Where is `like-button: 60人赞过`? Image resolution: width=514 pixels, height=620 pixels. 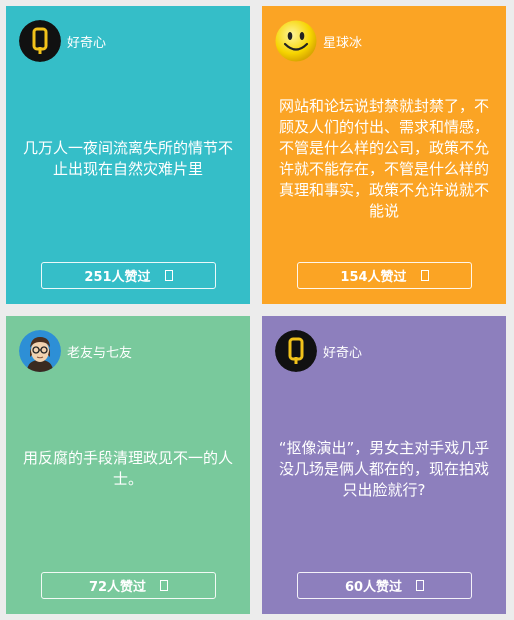 like-button: 60人赞过 is located at coordinates (384, 585).